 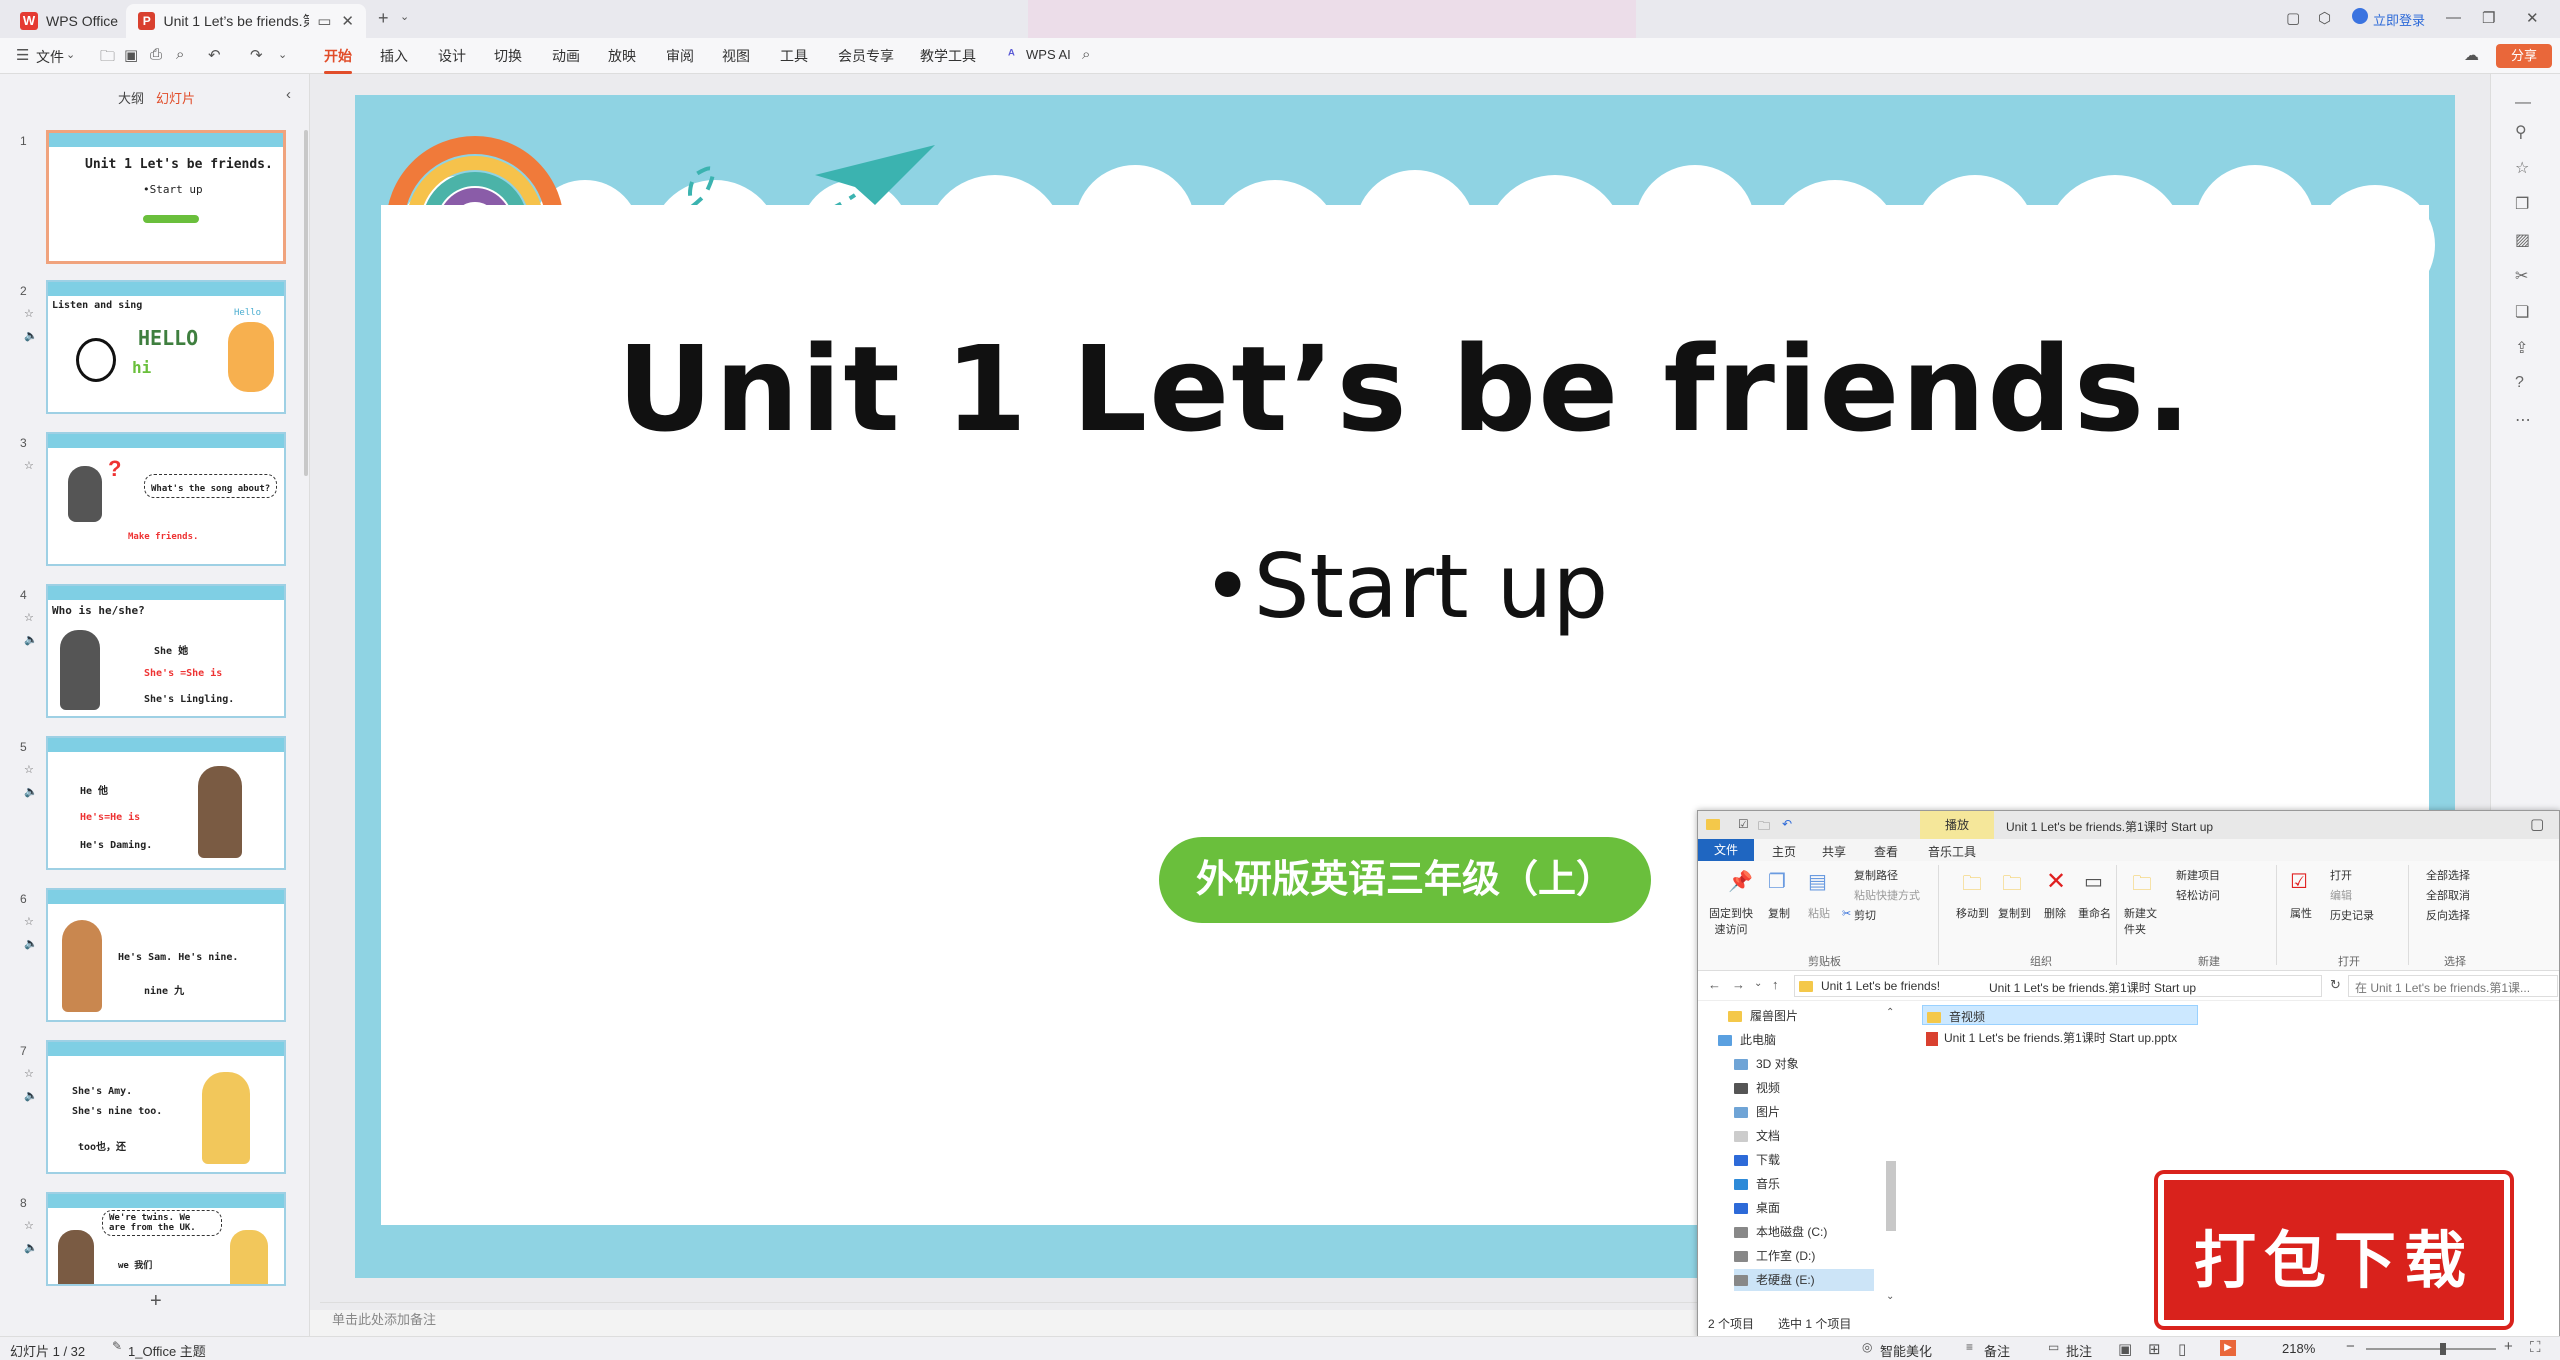 What do you see at coordinates (2524, 56) in the screenshot?
I see `share-button: 分享` at bounding box center [2524, 56].